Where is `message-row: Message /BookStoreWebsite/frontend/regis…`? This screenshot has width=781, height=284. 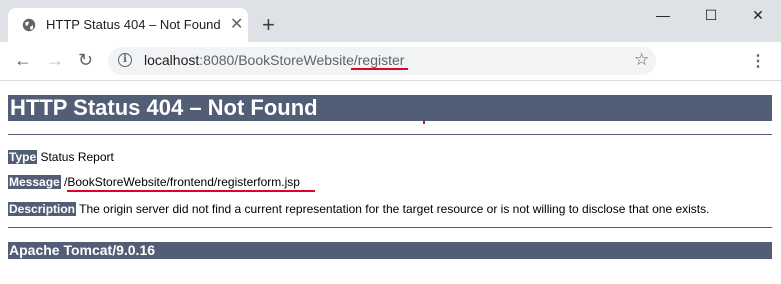 message-row: Message /BookStoreWebsite/frontend/regis… is located at coordinates (154, 182).